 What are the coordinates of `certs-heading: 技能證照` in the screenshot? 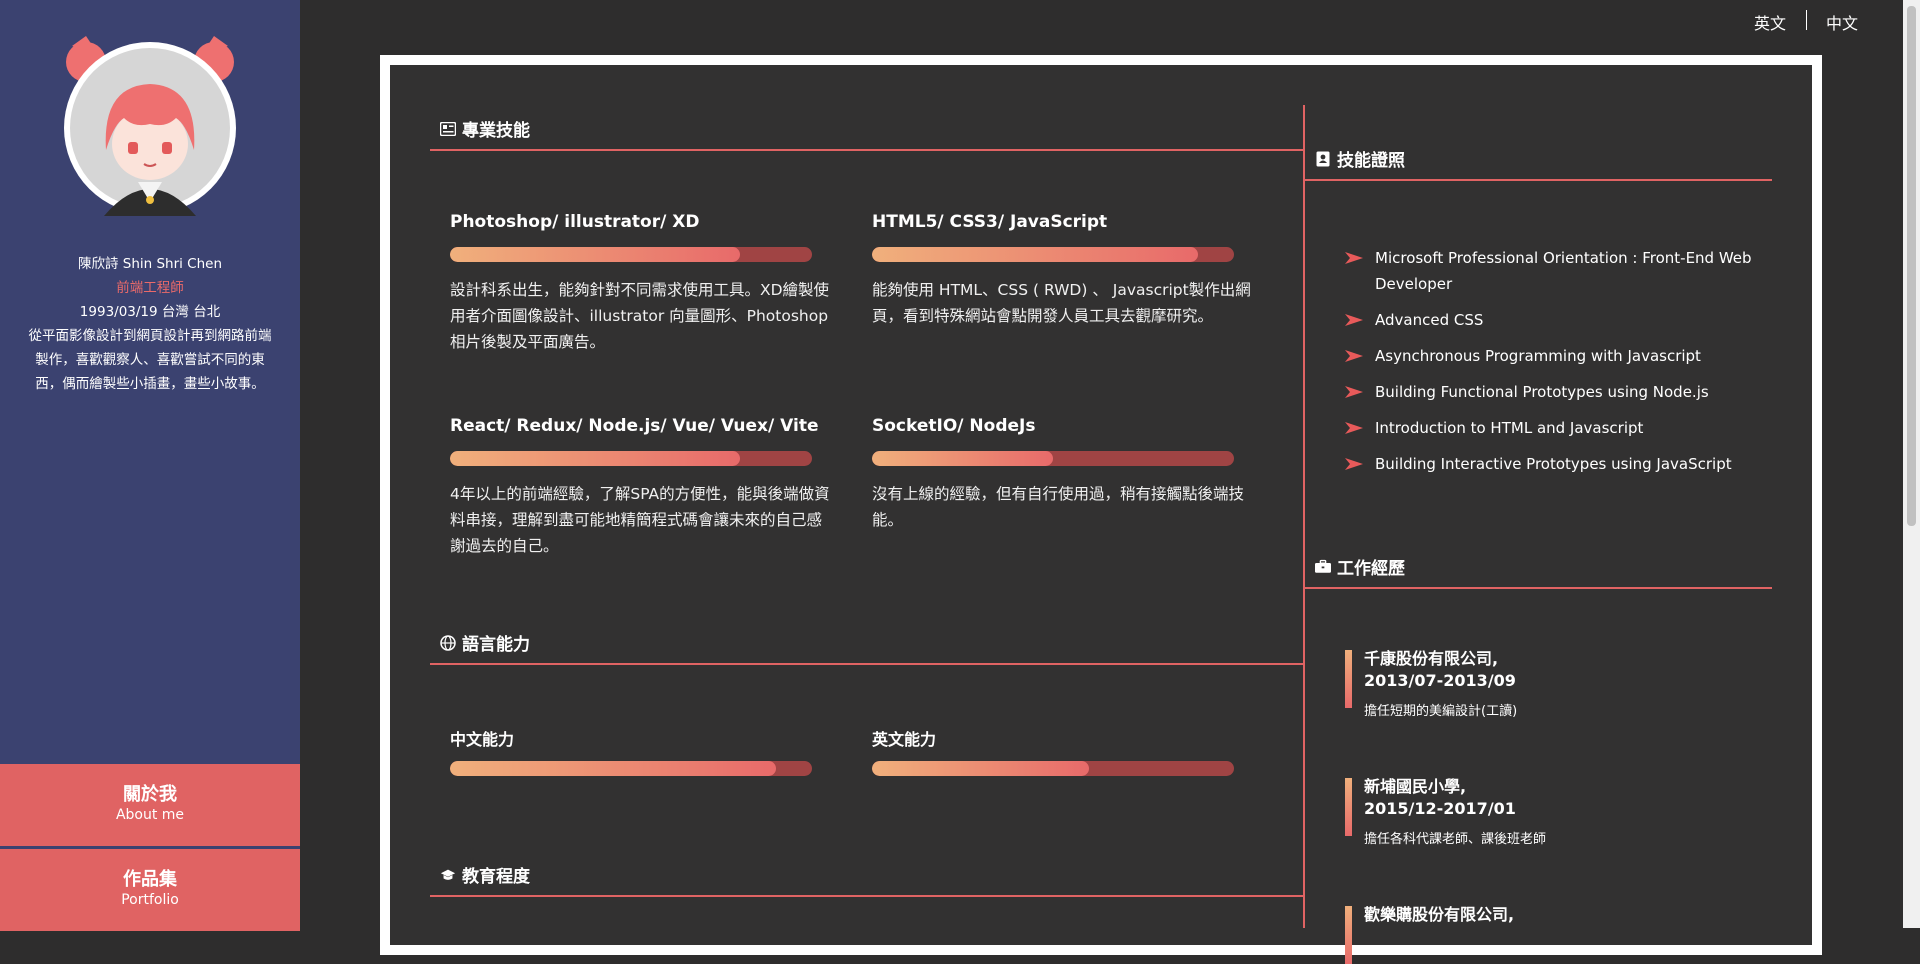 It's located at (1360, 158).